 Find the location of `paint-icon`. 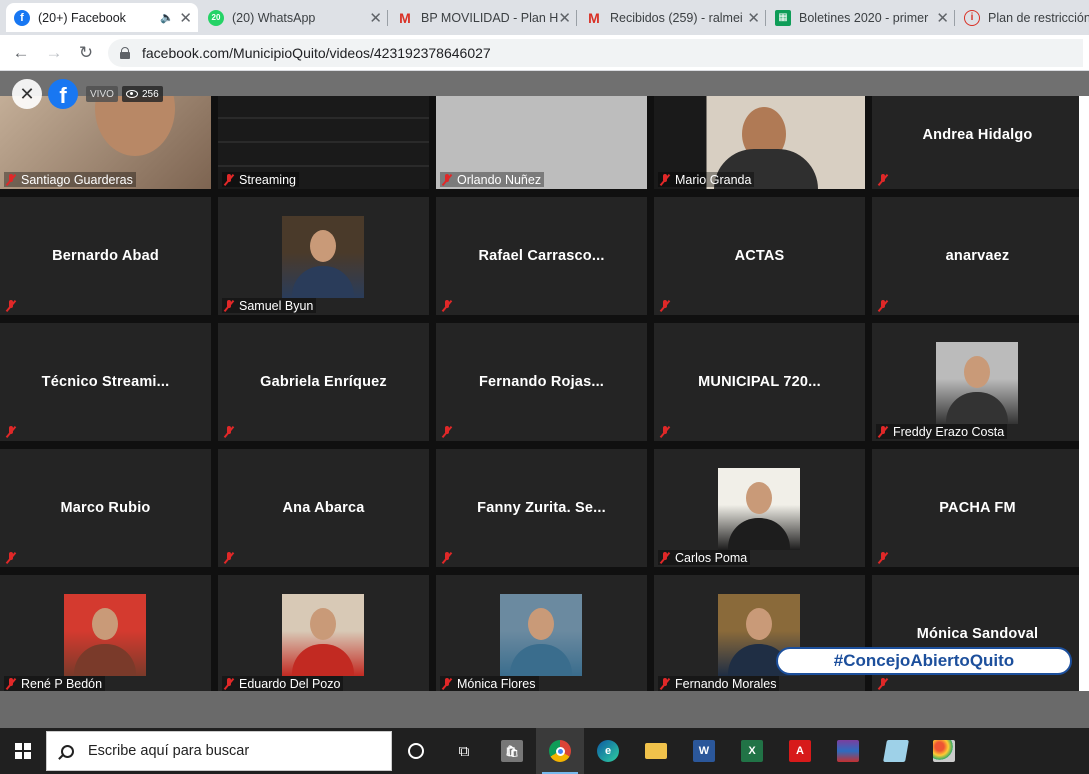

paint-icon is located at coordinates (944, 751).